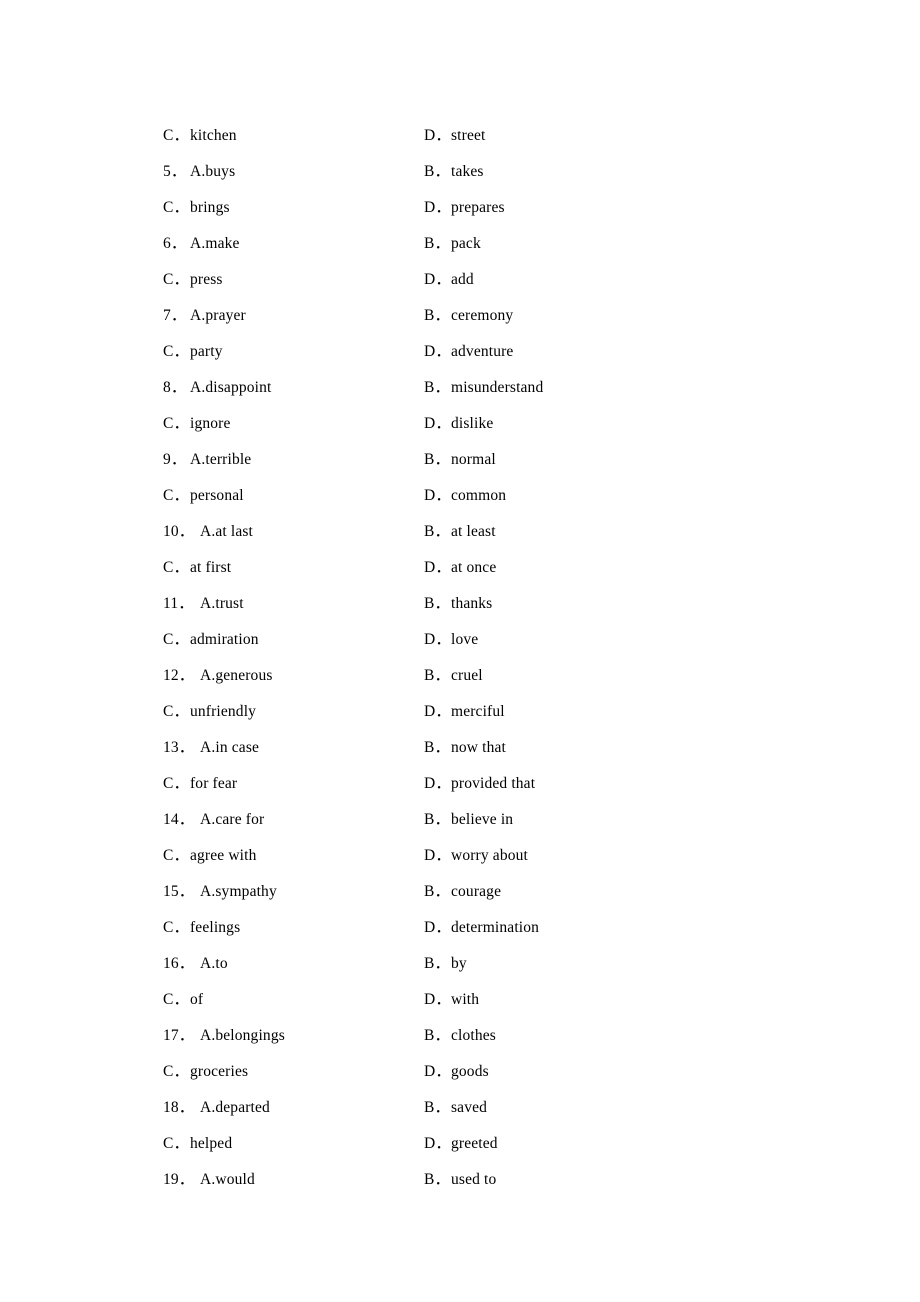  I want to click on option-text: worry about, so click(489, 855).